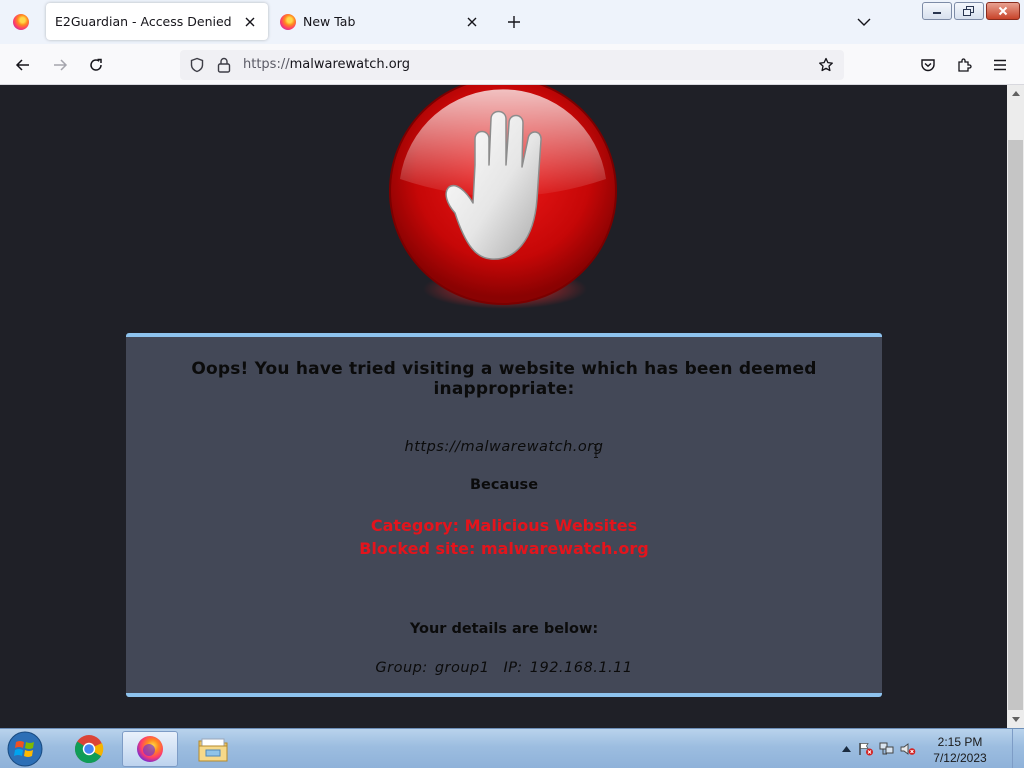  I want to click on hamburger-menu-icon, so click(1000, 65).